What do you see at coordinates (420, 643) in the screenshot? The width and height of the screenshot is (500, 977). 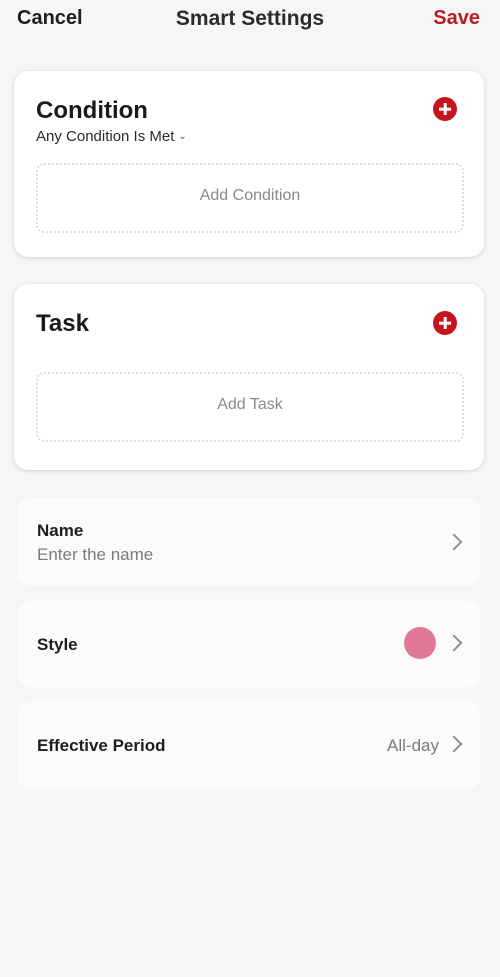 I see `style-color-swatch` at bounding box center [420, 643].